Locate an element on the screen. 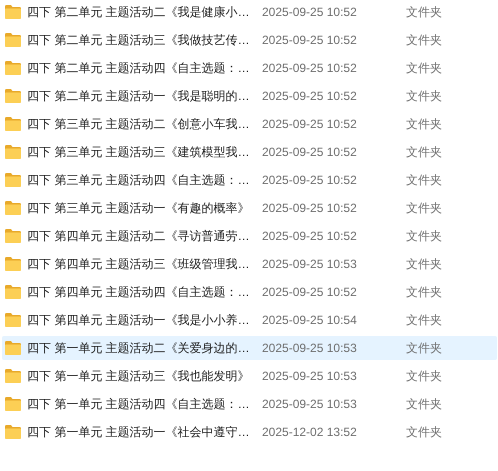  file-row: 四下 第一单元 主题活动二《关爱身边的… 2025-09-25 10:53 文件夹 is located at coordinates (249, 348).